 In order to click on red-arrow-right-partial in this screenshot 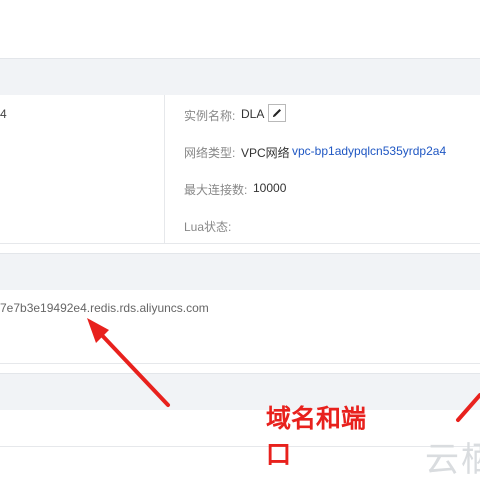, I will do `click(468, 407)`.